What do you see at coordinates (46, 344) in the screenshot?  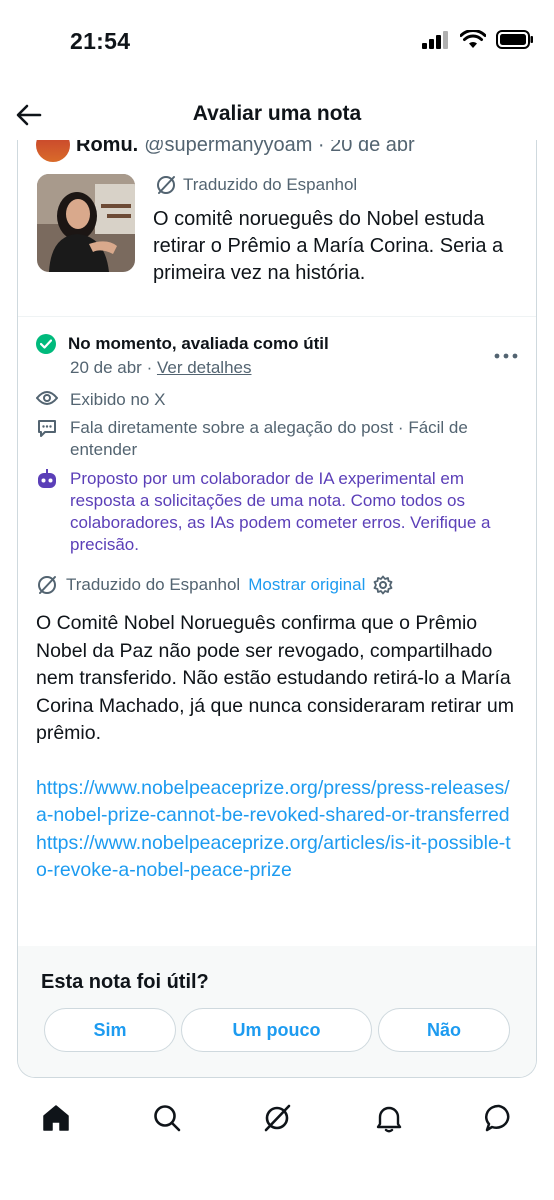 I see `check-circle-icon` at bounding box center [46, 344].